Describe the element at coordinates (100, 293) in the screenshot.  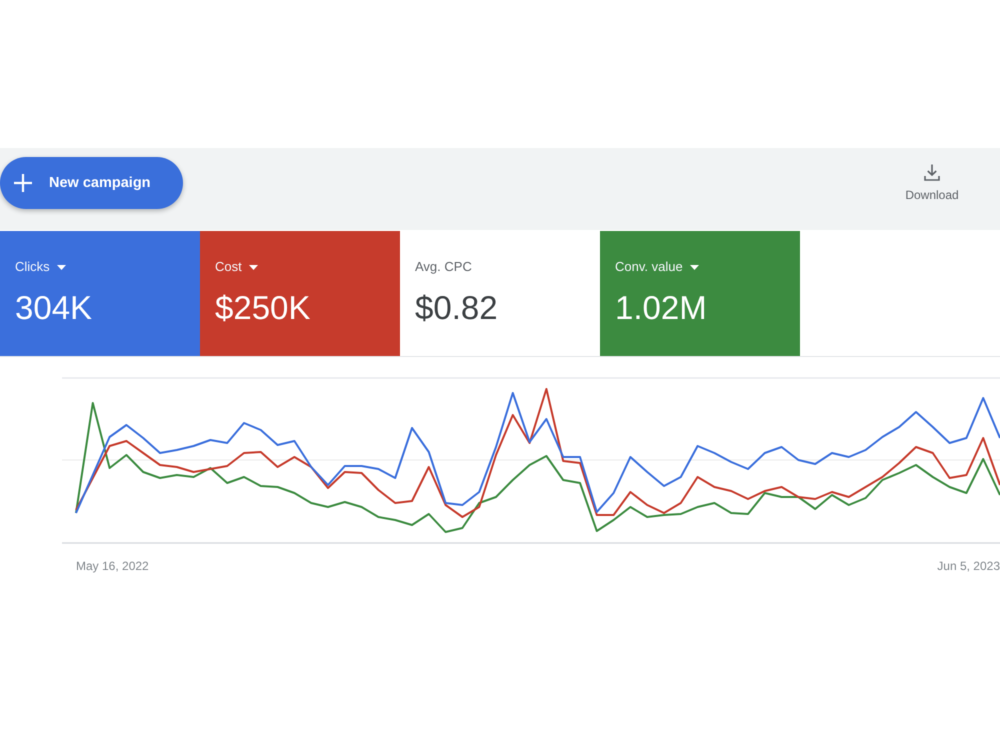
I see `metric-tile: Clicks 304K` at that location.